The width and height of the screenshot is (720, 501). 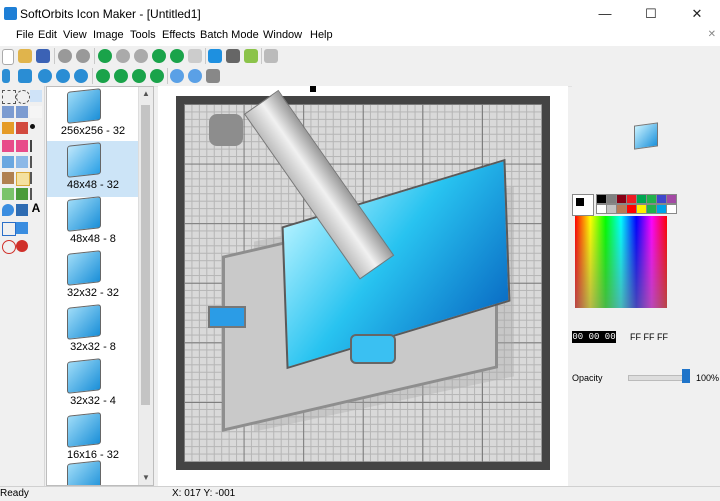 What do you see at coordinates (321, 35) in the screenshot?
I see `menu-help: Help` at bounding box center [321, 35].